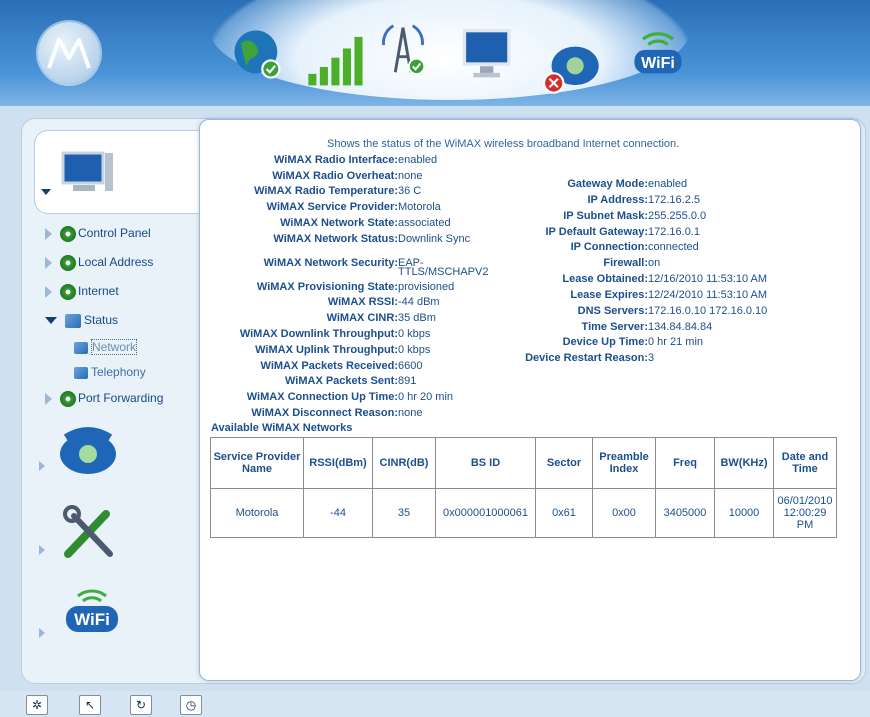  Describe the element at coordinates (101, 320) in the screenshot. I see `sidebar-item-label: Status` at that location.